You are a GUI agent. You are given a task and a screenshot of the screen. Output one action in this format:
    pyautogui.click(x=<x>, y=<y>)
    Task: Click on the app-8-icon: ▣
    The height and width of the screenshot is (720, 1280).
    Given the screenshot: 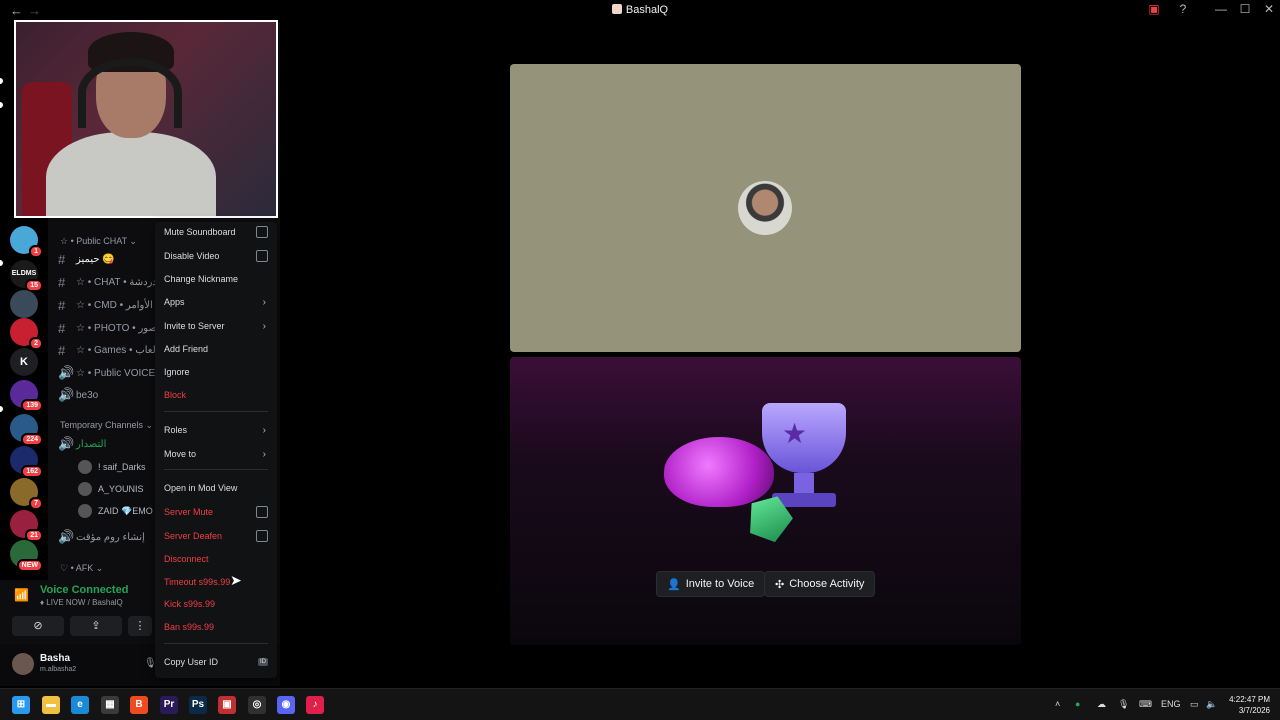 What is the action you would take?
    pyautogui.click(x=227, y=705)
    